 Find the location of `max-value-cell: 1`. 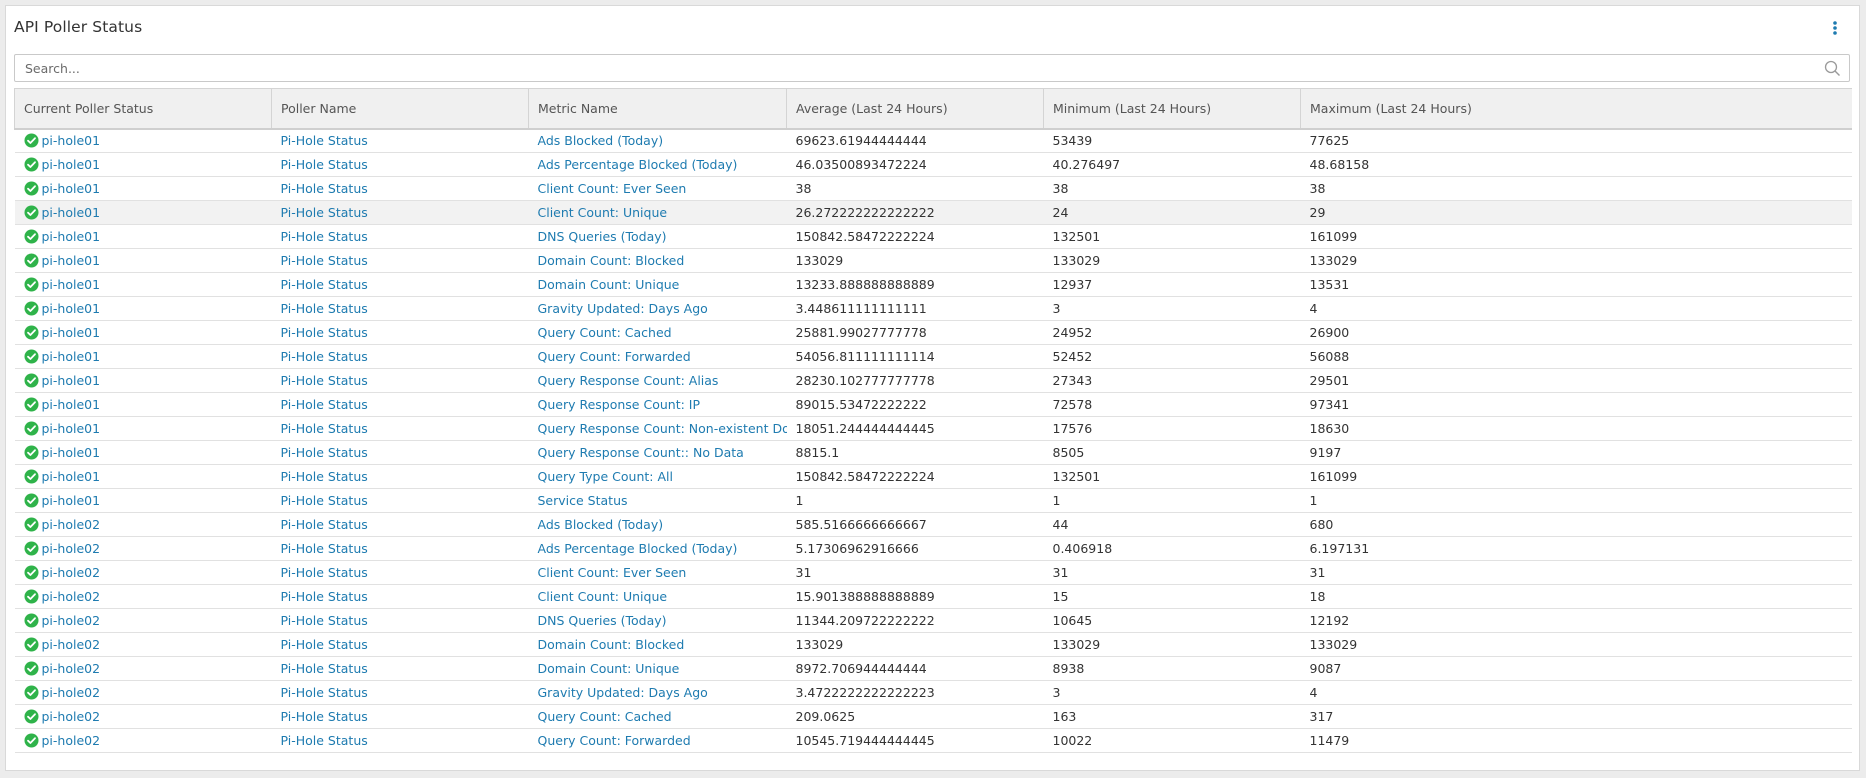

max-value-cell: 1 is located at coordinates (1576, 500).